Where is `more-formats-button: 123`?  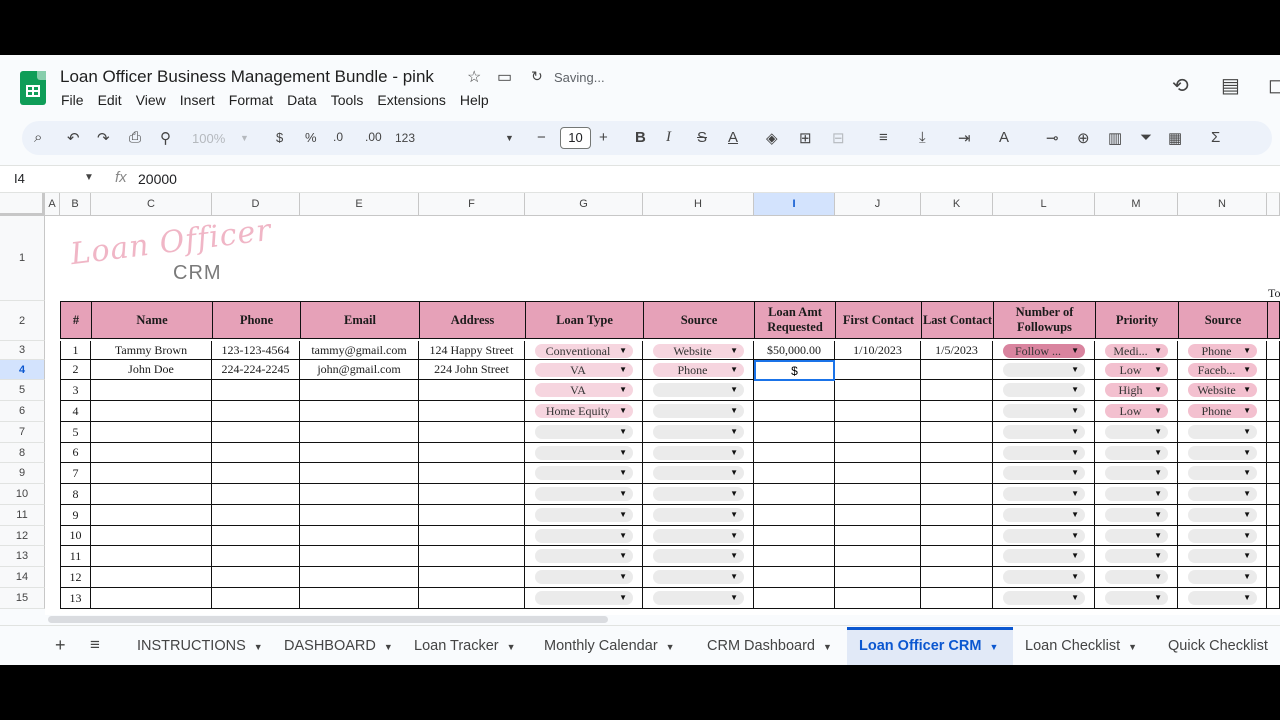
more-formats-button: 123 is located at coordinates (405, 138).